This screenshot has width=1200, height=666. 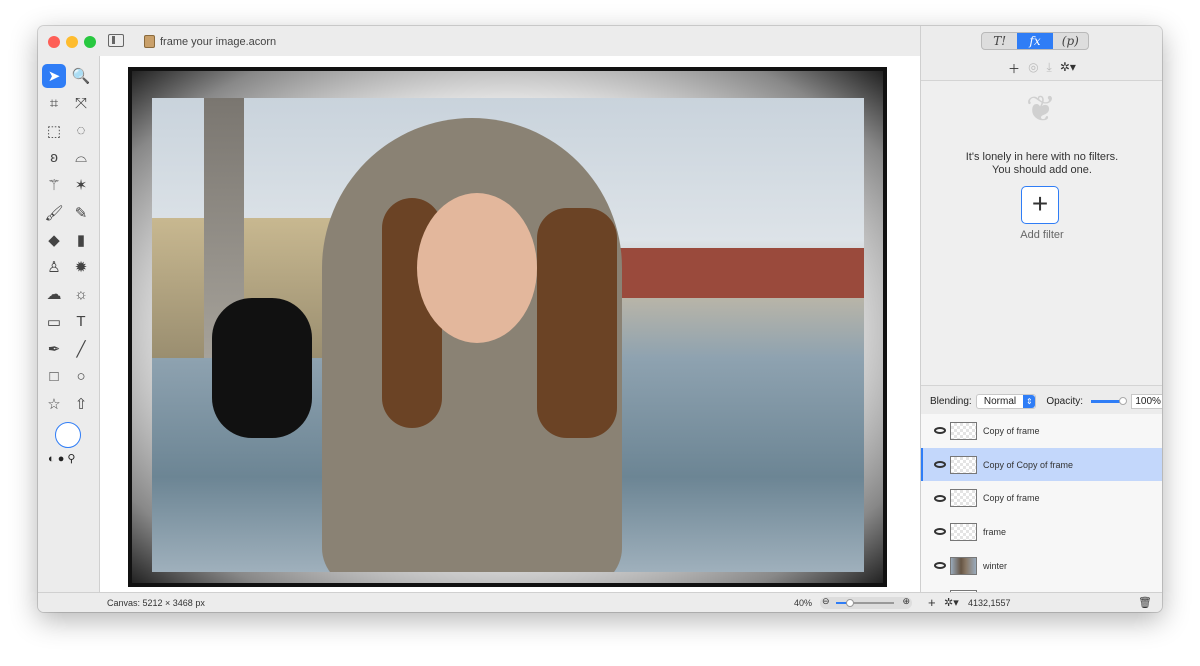 What do you see at coordinates (1041, 566) in the screenshot?
I see `layer-row: winter` at bounding box center [1041, 566].